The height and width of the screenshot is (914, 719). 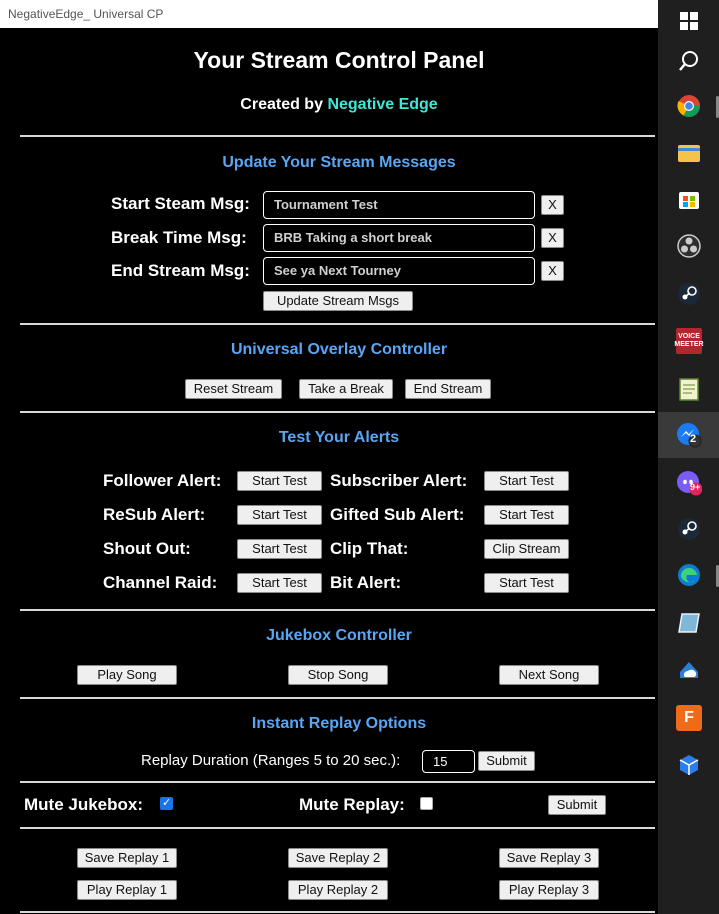 What do you see at coordinates (339, 162) in the screenshot?
I see `section-title-messages: Update Your Stream Messages` at bounding box center [339, 162].